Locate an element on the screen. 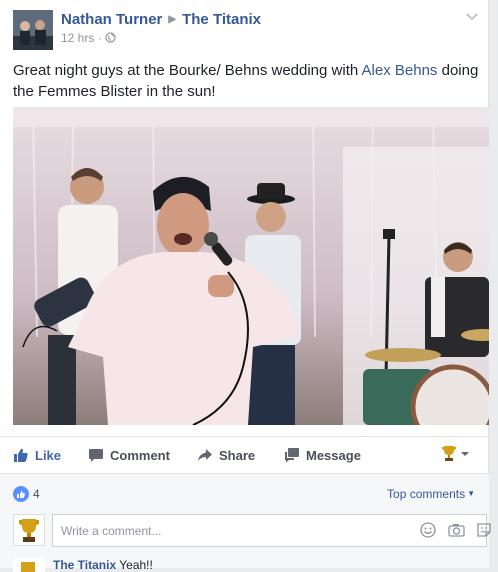  reaction-summary: 4 is located at coordinates (26, 494).